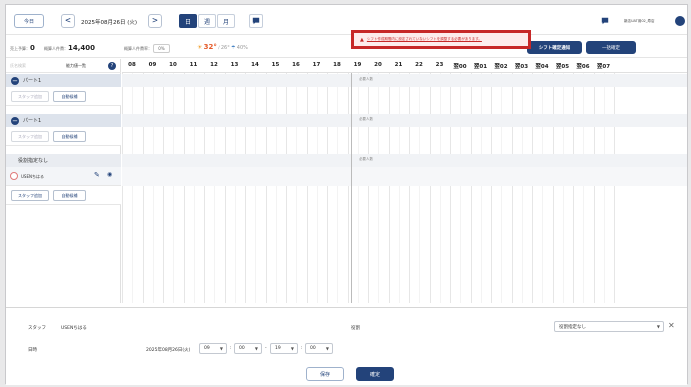 The width and height of the screenshot is (691, 387). Describe the element at coordinates (155, 21) in the screenshot. I see `next-day-button: >` at that location.